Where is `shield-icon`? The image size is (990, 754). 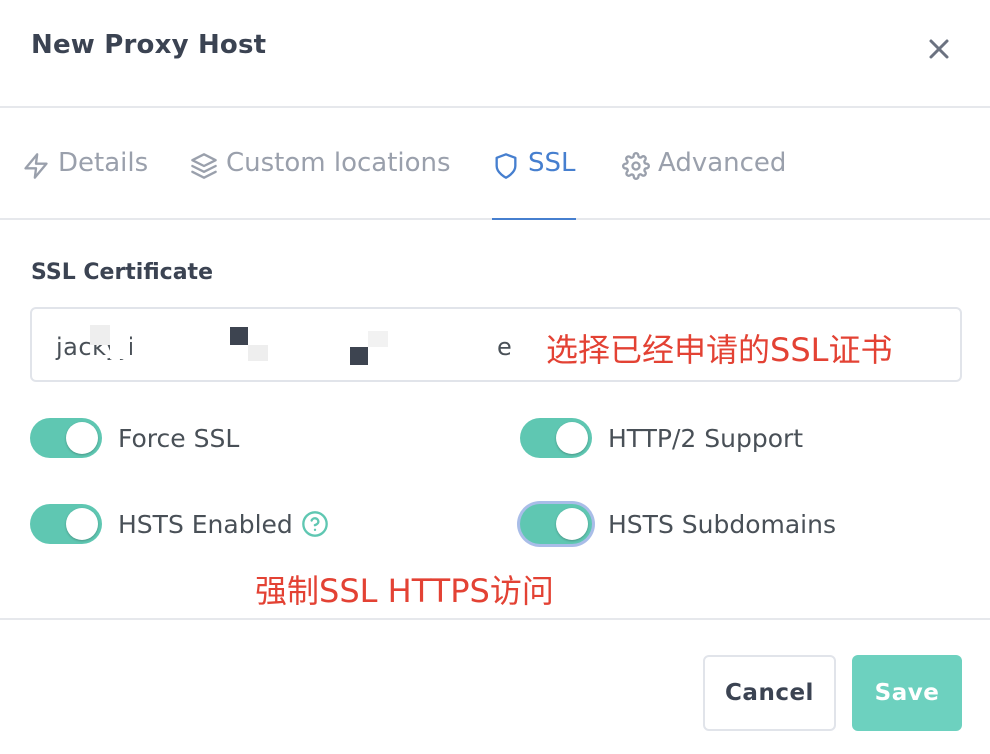
shield-icon is located at coordinates (506, 166).